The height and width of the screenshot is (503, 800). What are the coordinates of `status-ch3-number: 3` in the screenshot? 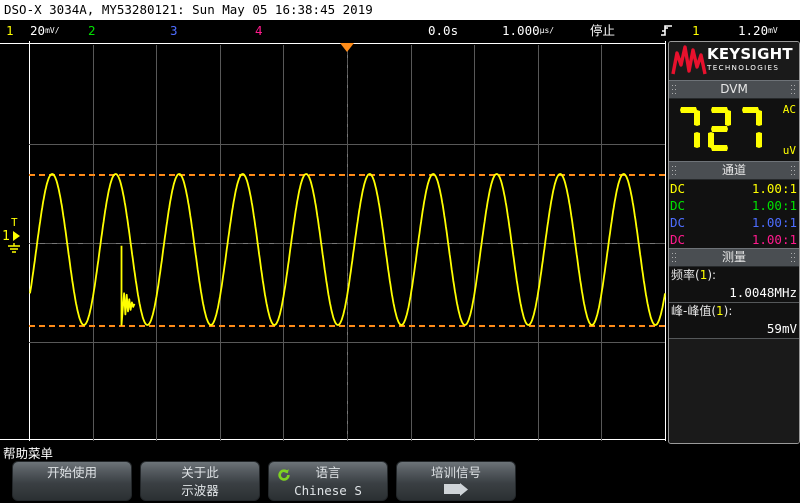 It's located at (174, 30).